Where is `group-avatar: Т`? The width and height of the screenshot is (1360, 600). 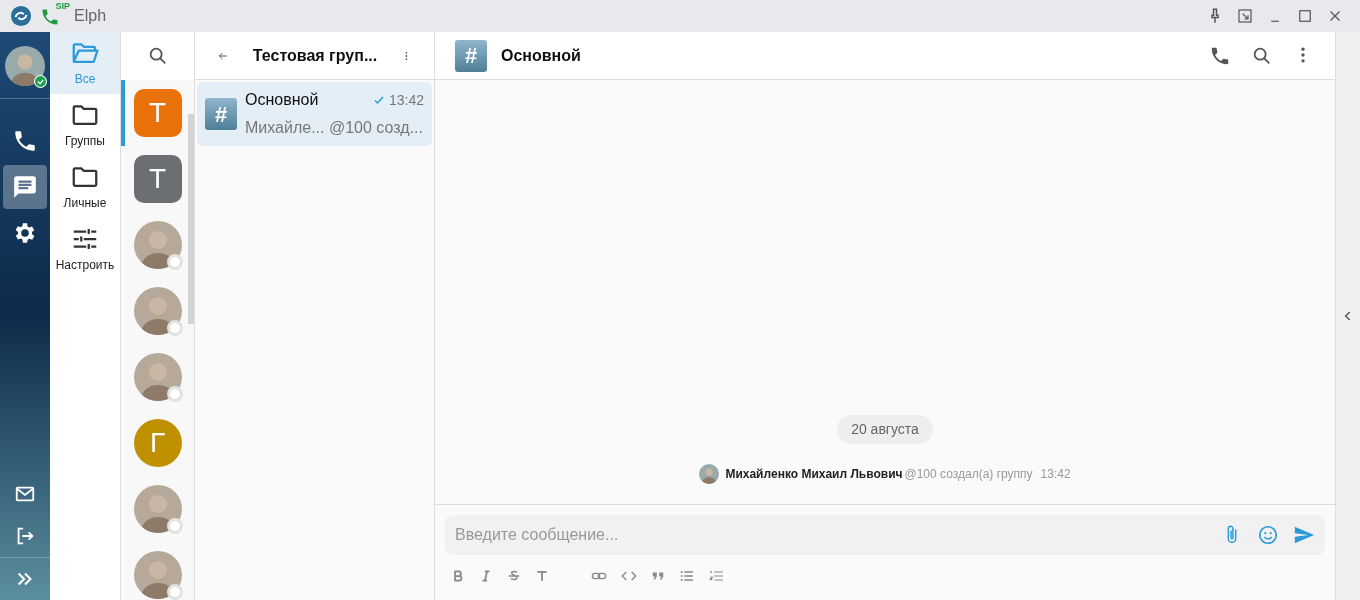 group-avatar: Т is located at coordinates (157, 179).